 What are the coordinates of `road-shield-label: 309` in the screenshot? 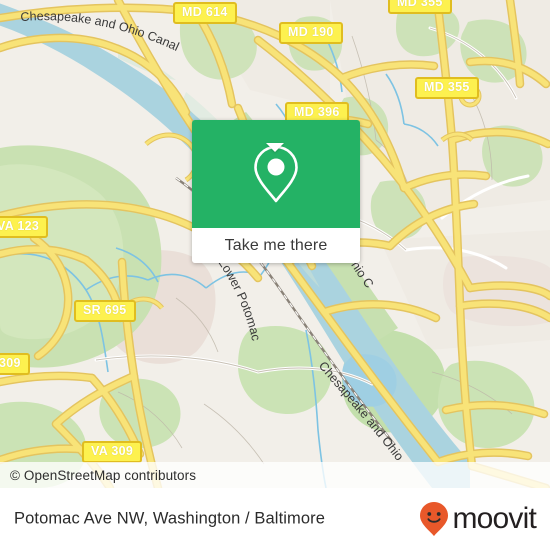 It's located at (15, 364).